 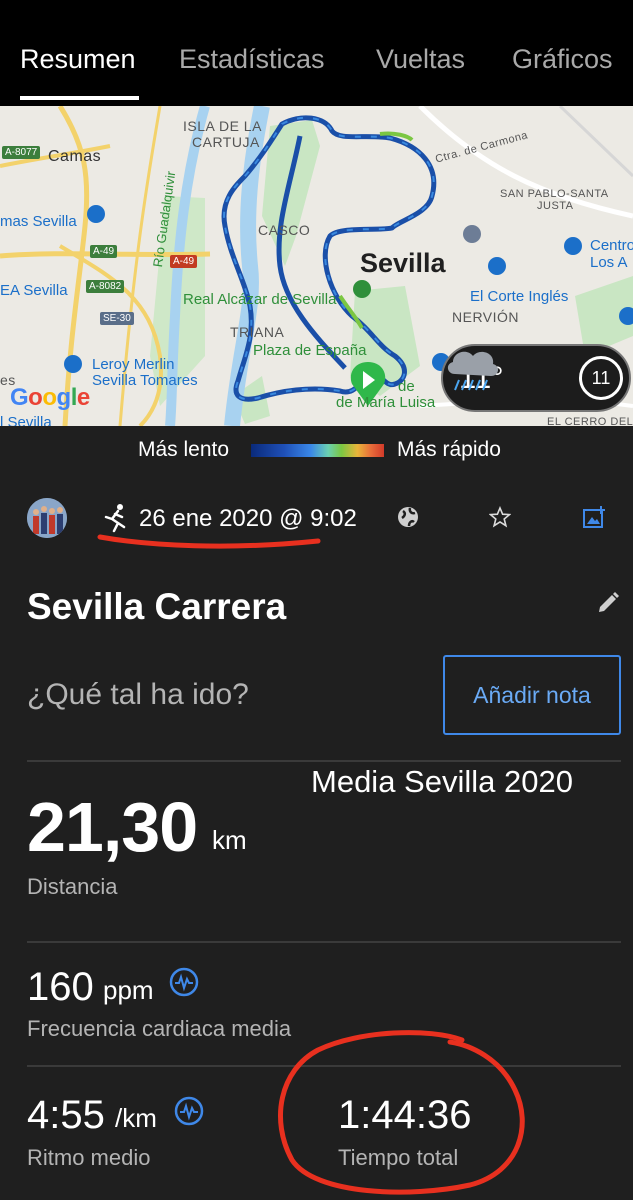 What do you see at coordinates (157, 606) in the screenshot?
I see `activity-title: Sevilla Carrera` at bounding box center [157, 606].